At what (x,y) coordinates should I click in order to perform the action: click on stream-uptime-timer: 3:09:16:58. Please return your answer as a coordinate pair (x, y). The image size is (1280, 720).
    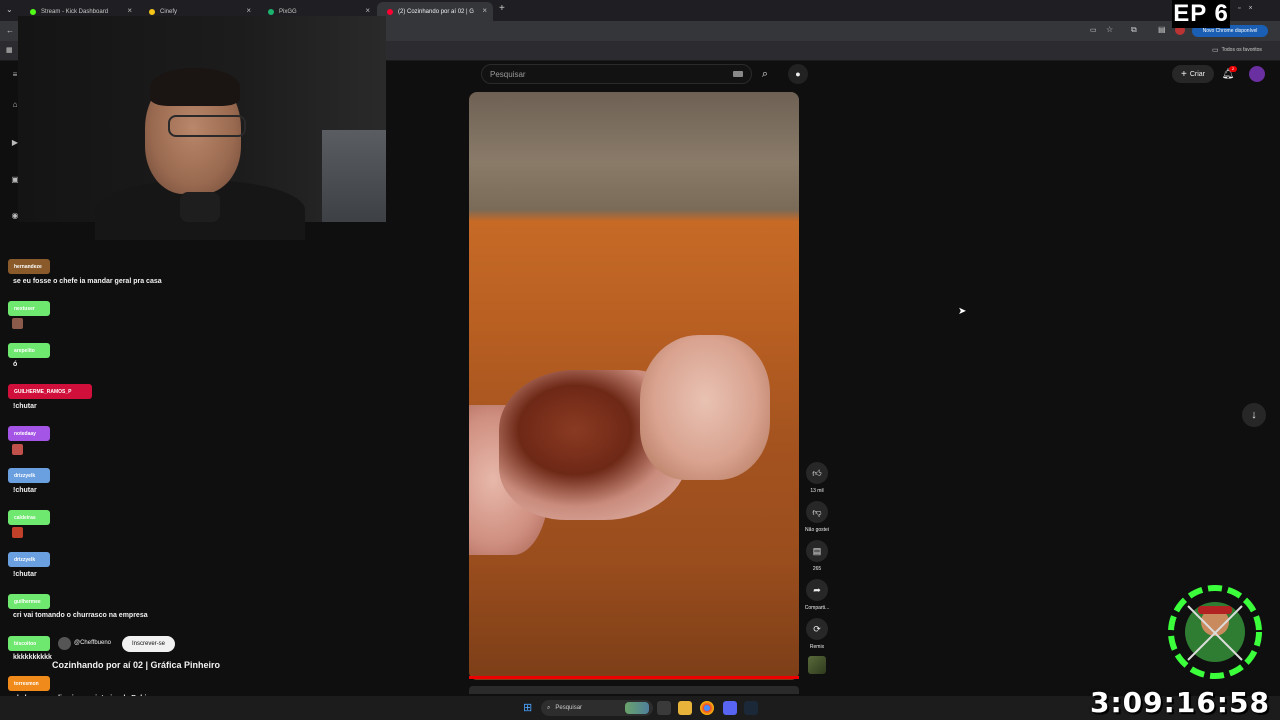
    Looking at the image, I should click on (1180, 702).